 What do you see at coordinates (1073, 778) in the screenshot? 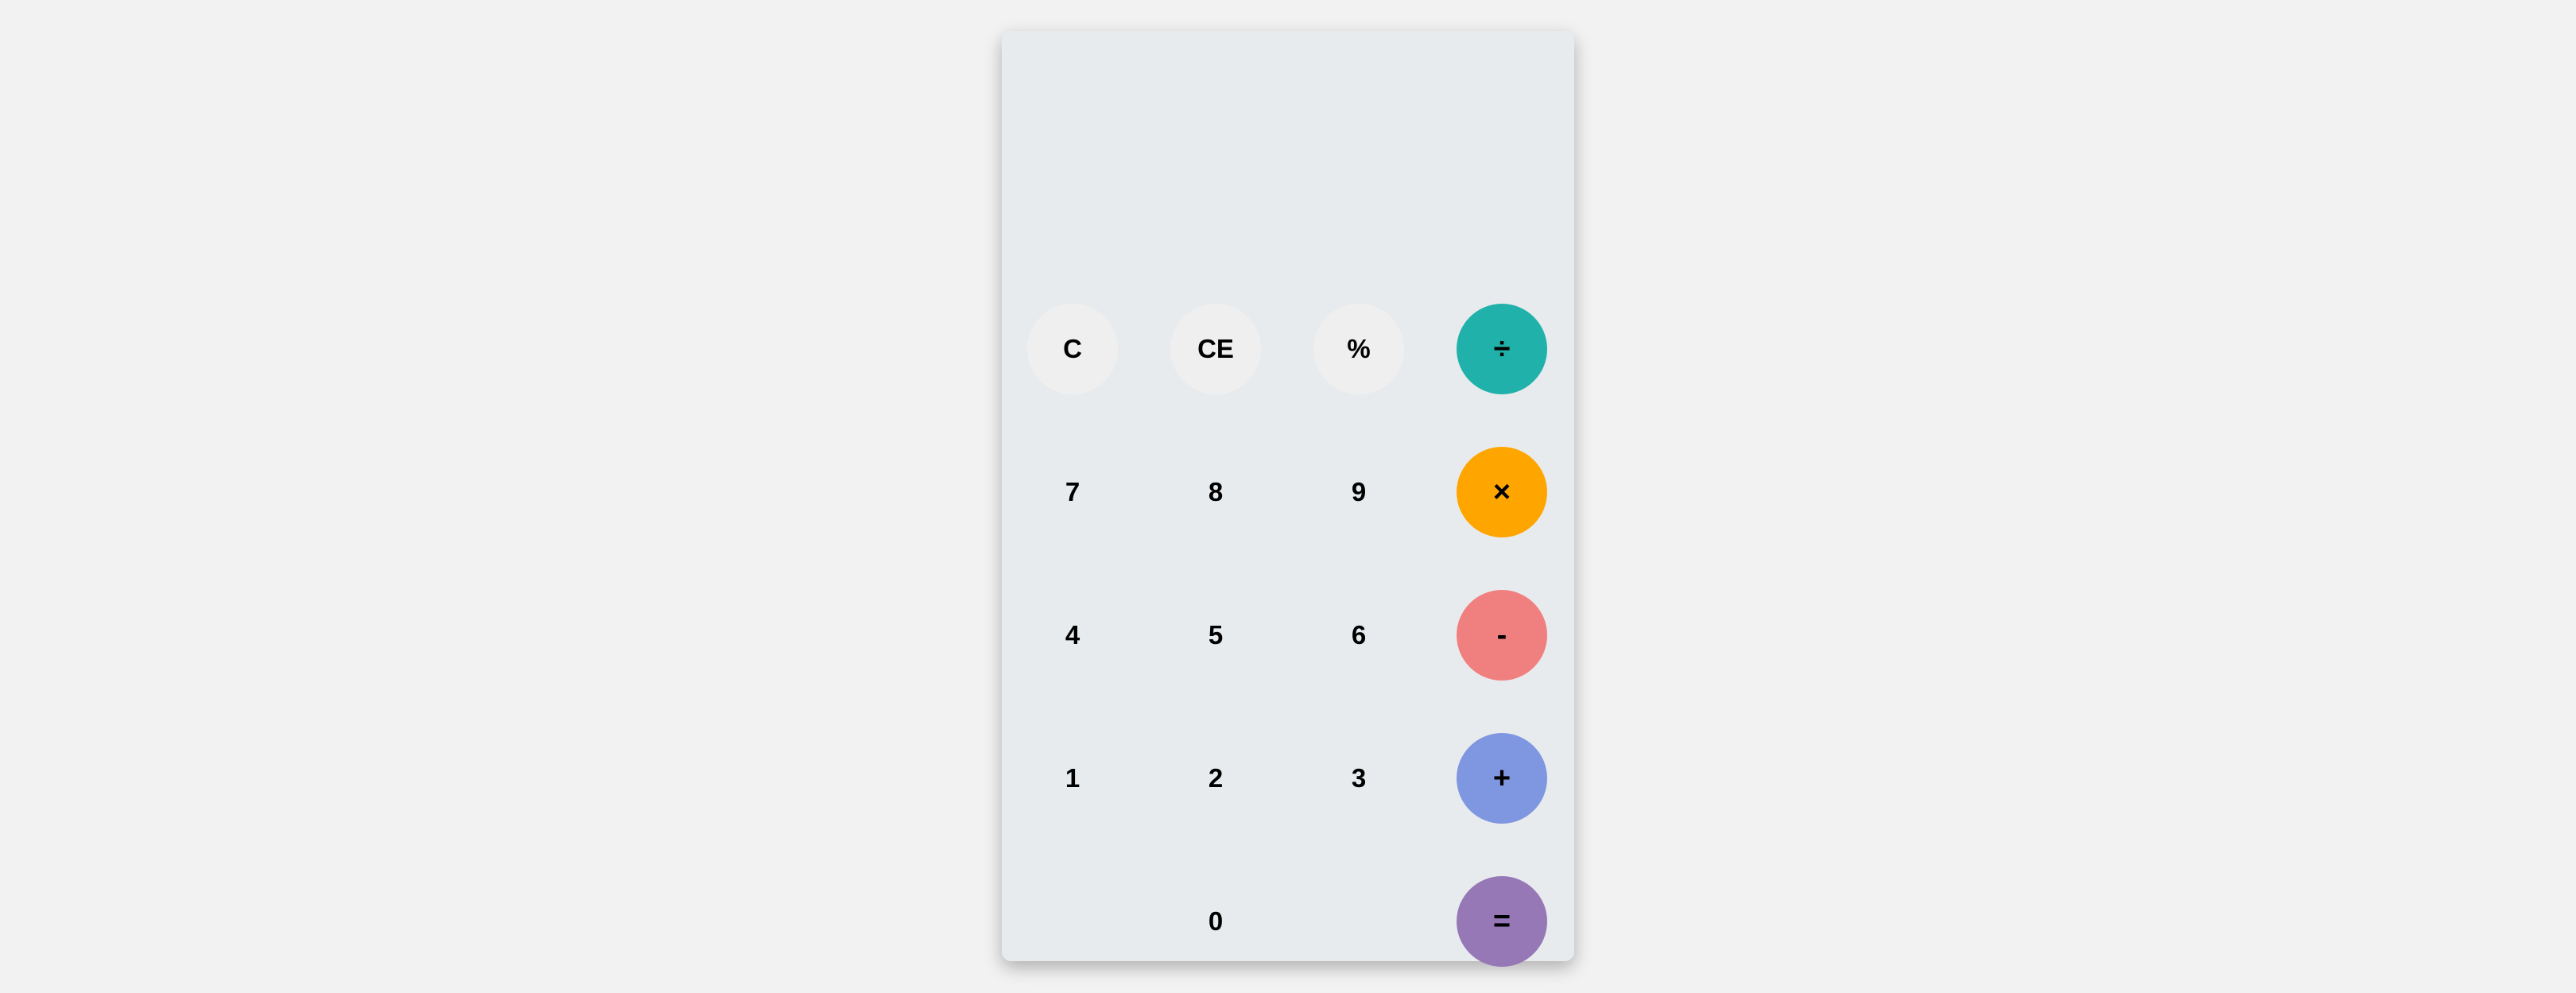
I see `digit-1-button: 1` at bounding box center [1073, 778].